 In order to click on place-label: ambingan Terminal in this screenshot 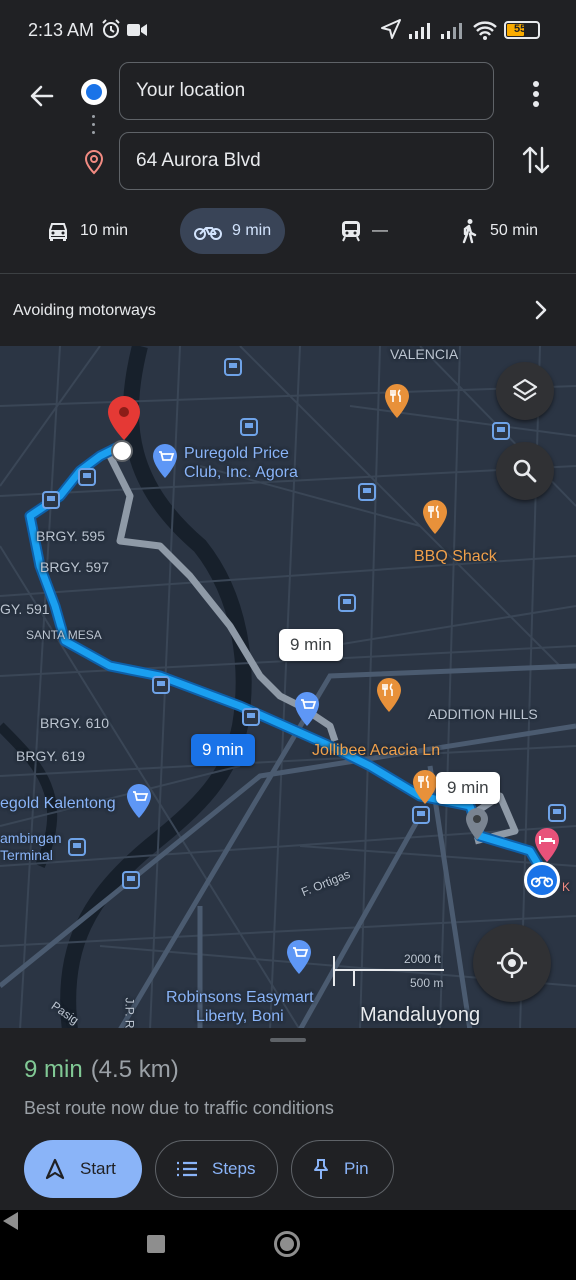, I will do `click(31, 846)`.